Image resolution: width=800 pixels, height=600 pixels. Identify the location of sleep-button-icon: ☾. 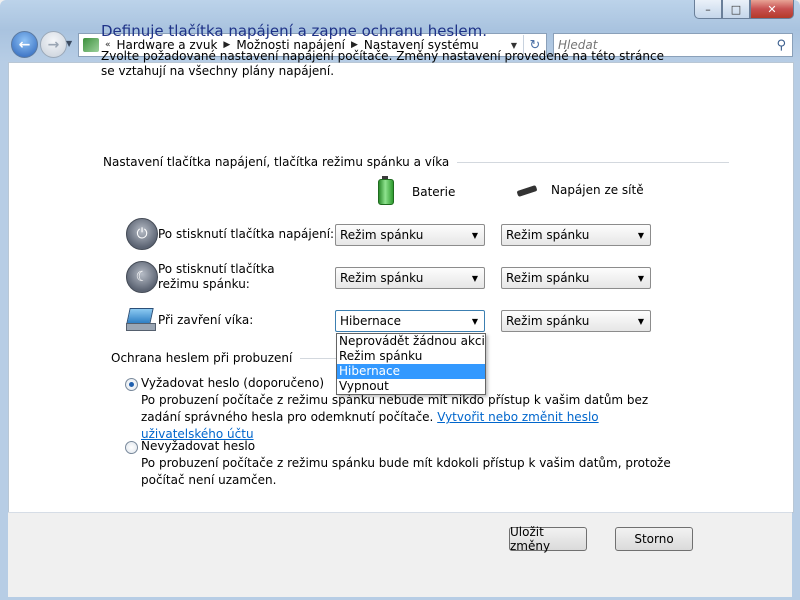
(142, 277).